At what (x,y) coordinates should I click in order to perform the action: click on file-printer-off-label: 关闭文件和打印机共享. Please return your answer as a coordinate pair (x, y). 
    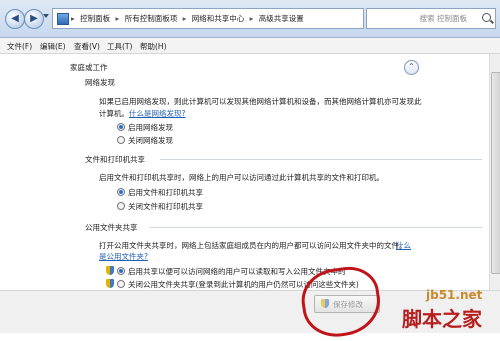
    Looking at the image, I should click on (165, 206).